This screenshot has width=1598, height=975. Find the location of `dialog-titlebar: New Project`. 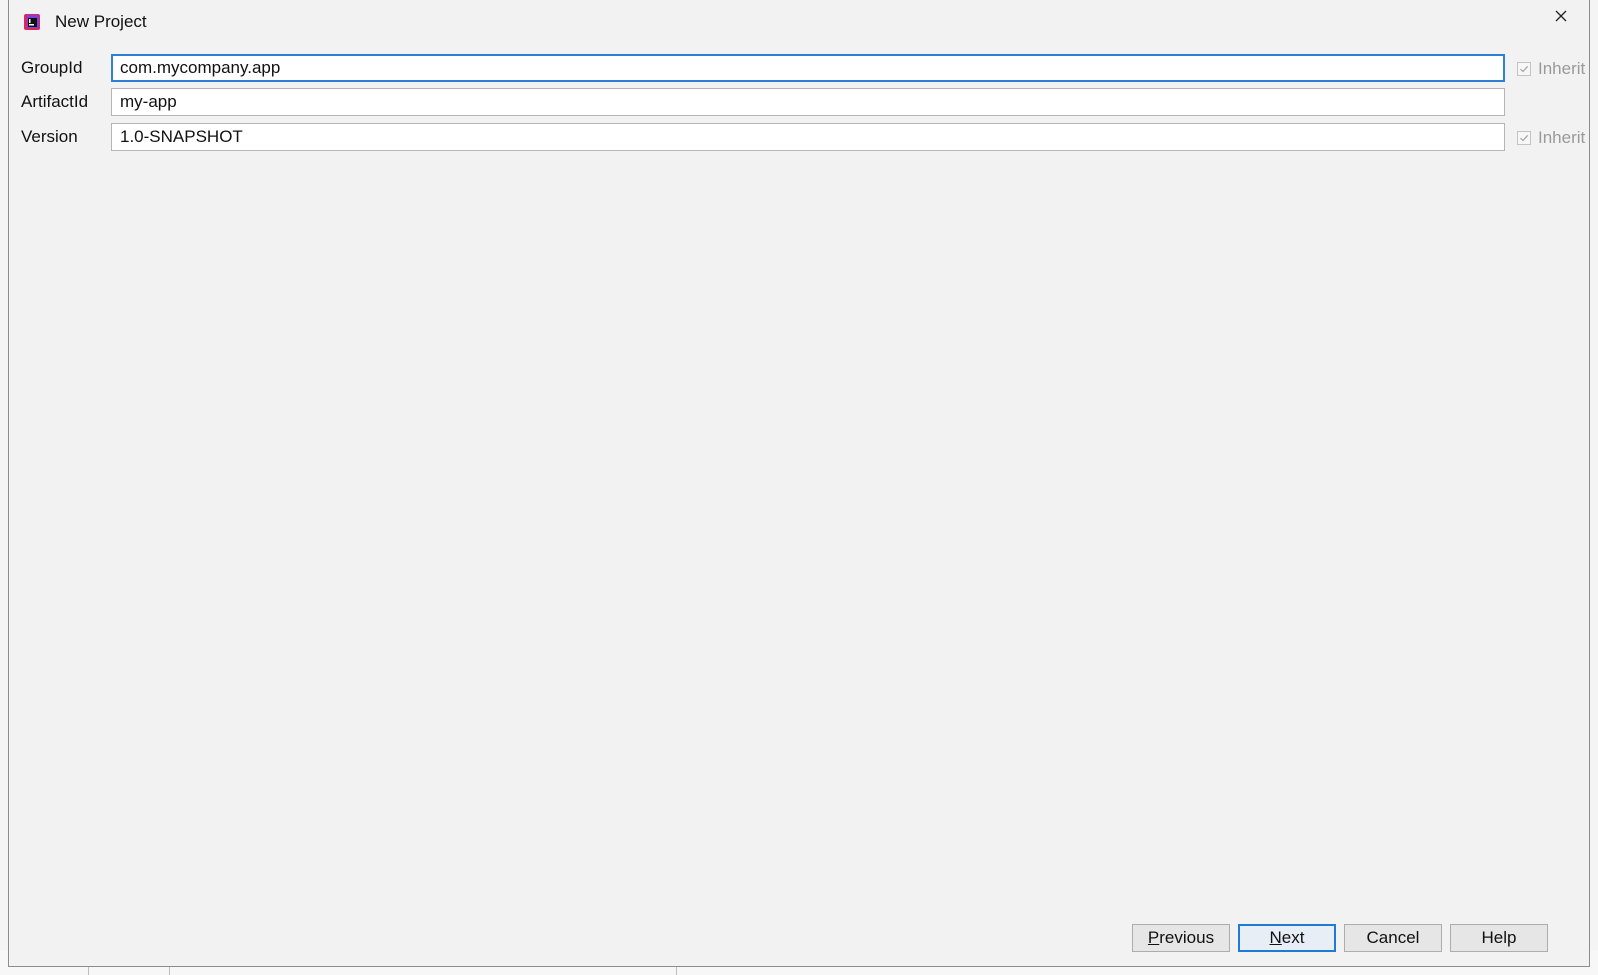

dialog-titlebar: New Project is located at coordinates (799, 22).